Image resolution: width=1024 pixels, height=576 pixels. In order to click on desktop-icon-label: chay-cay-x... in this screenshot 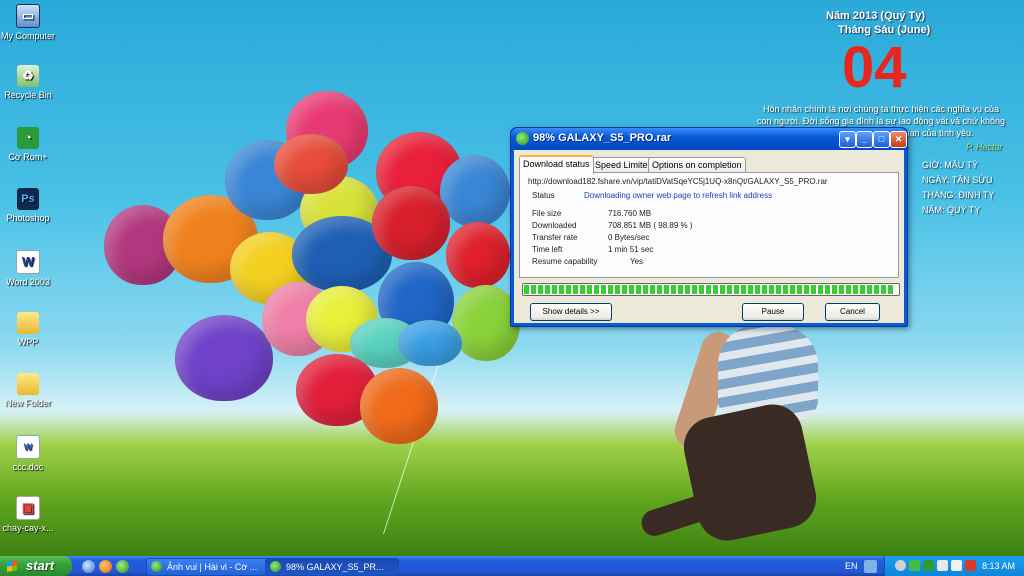, I will do `click(28, 528)`.